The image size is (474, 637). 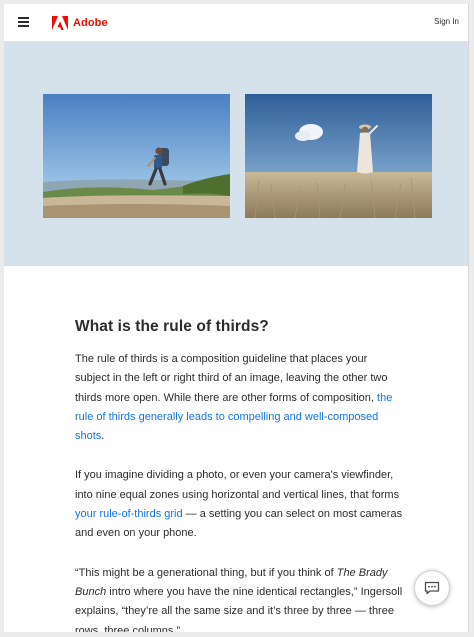 I want to click on person-in-grass-field-photo, so click(x=338, y=156).